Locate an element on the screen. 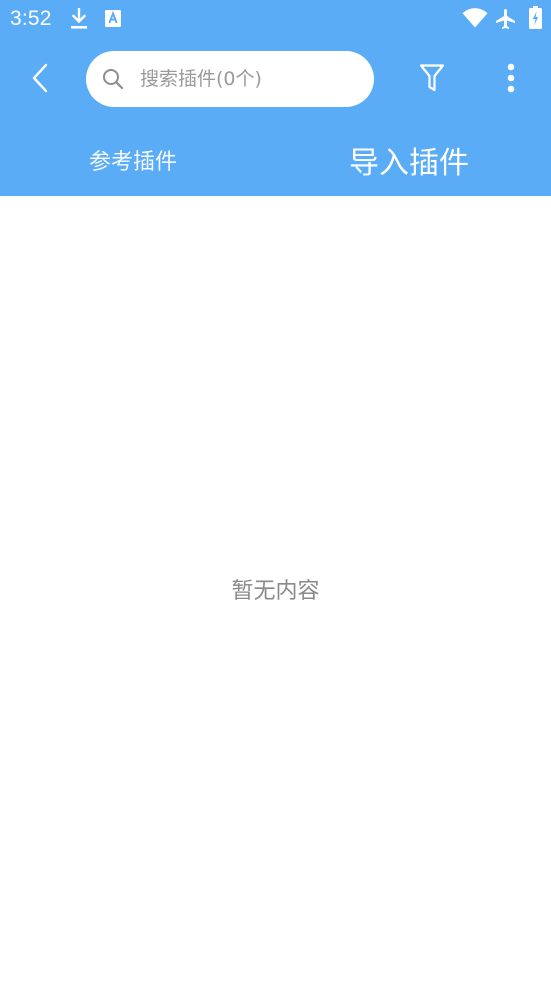  filter-icon is located at coordinates (432, 80).